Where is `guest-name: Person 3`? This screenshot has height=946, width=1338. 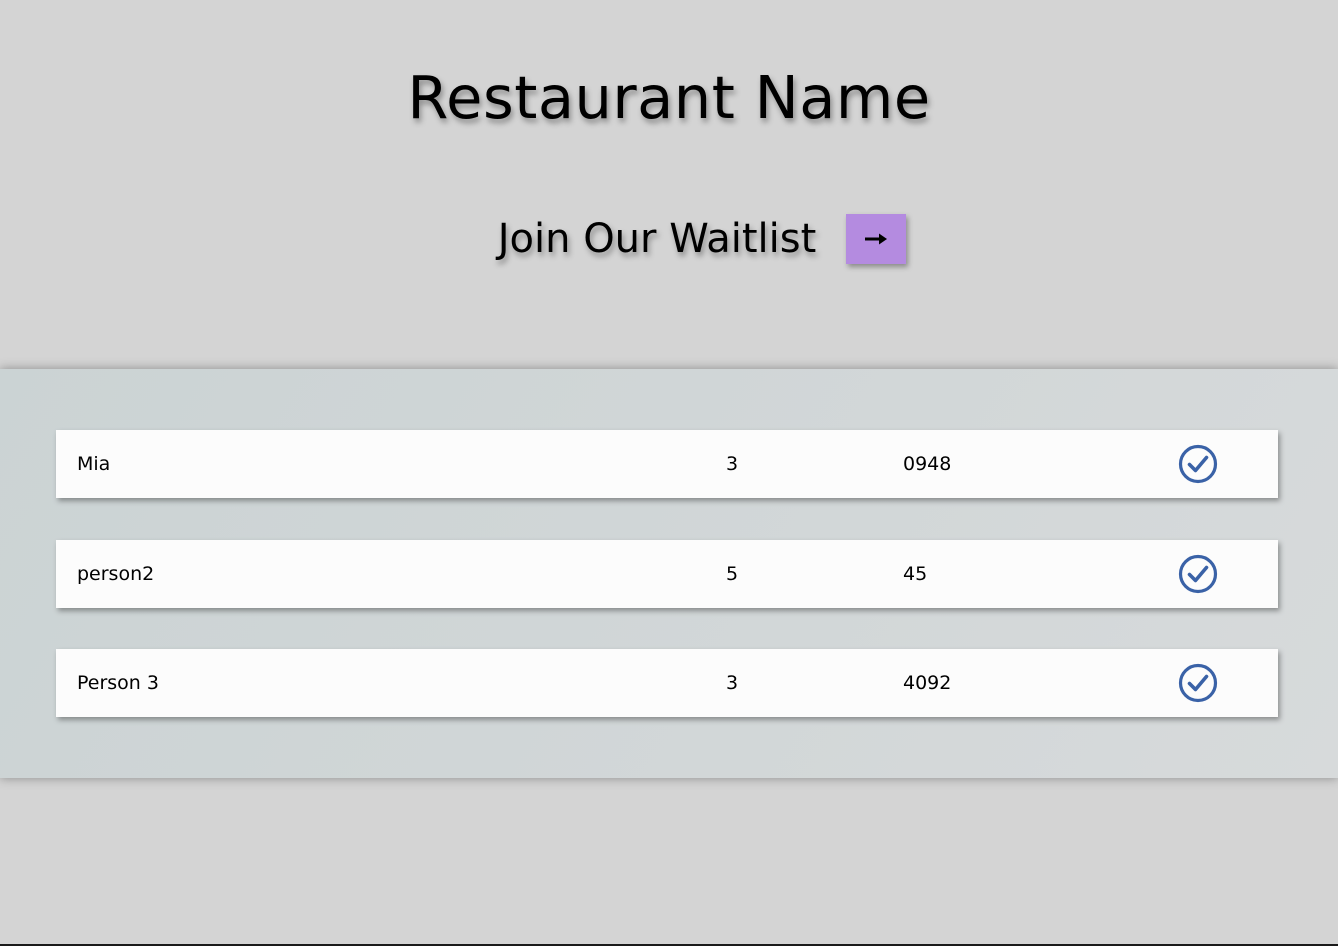
guest-name: Person 3 is located at coordinates (118, 683).